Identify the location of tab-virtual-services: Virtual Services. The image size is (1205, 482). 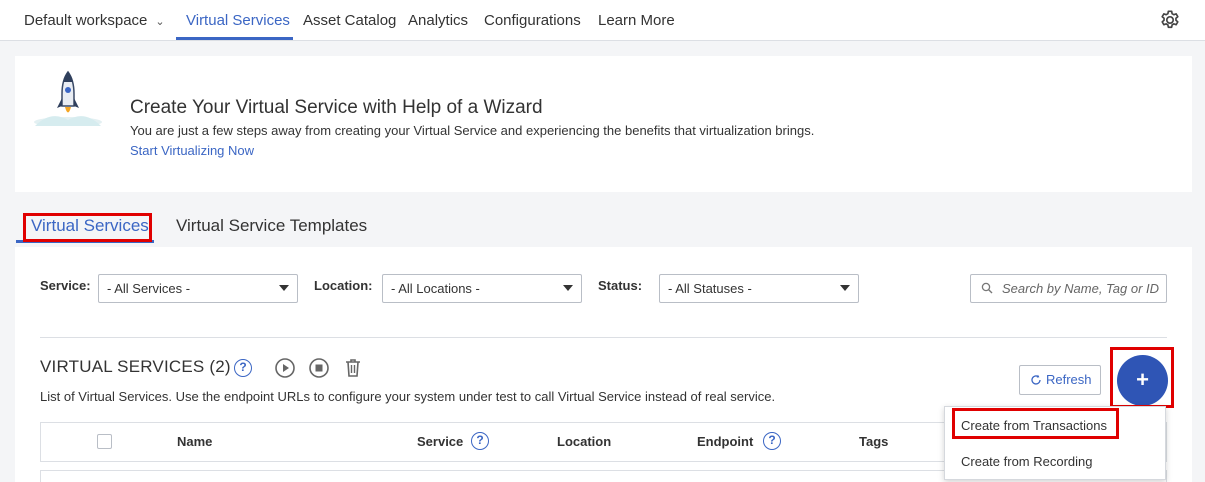
(90, 226).